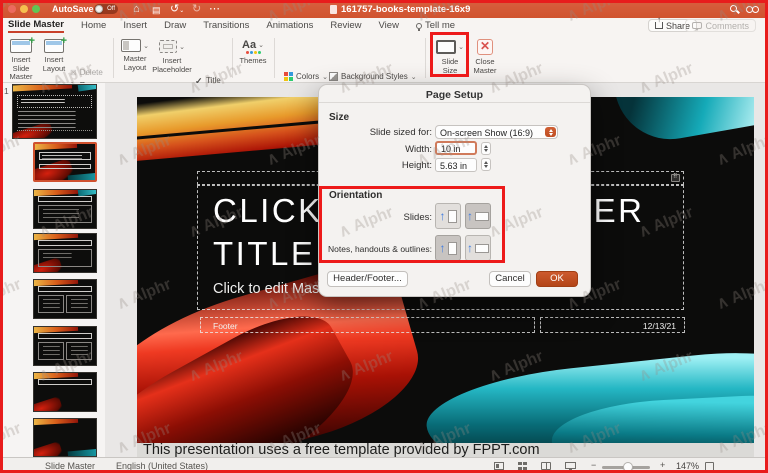 This screenshot has height=473, width=768. What do you see at coordinates (456, 148) in the screenshot?
I see `width-input: 10 in` at bounding box center [456, 148].